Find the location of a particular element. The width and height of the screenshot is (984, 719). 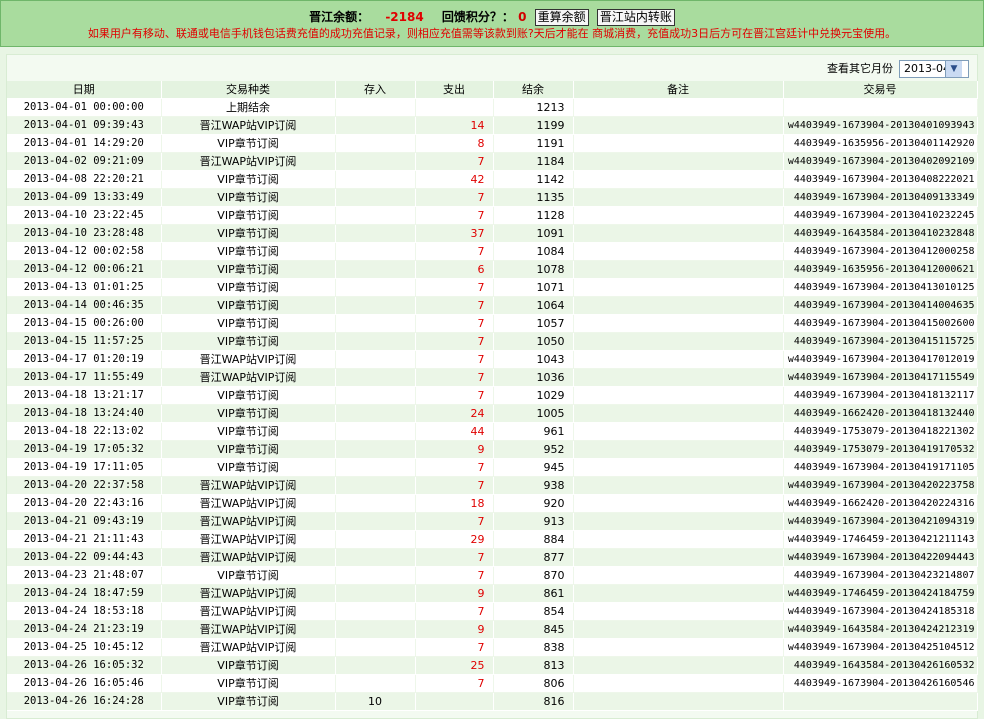

column-header-txid: 交易号 is located at coordinates (880, 90).